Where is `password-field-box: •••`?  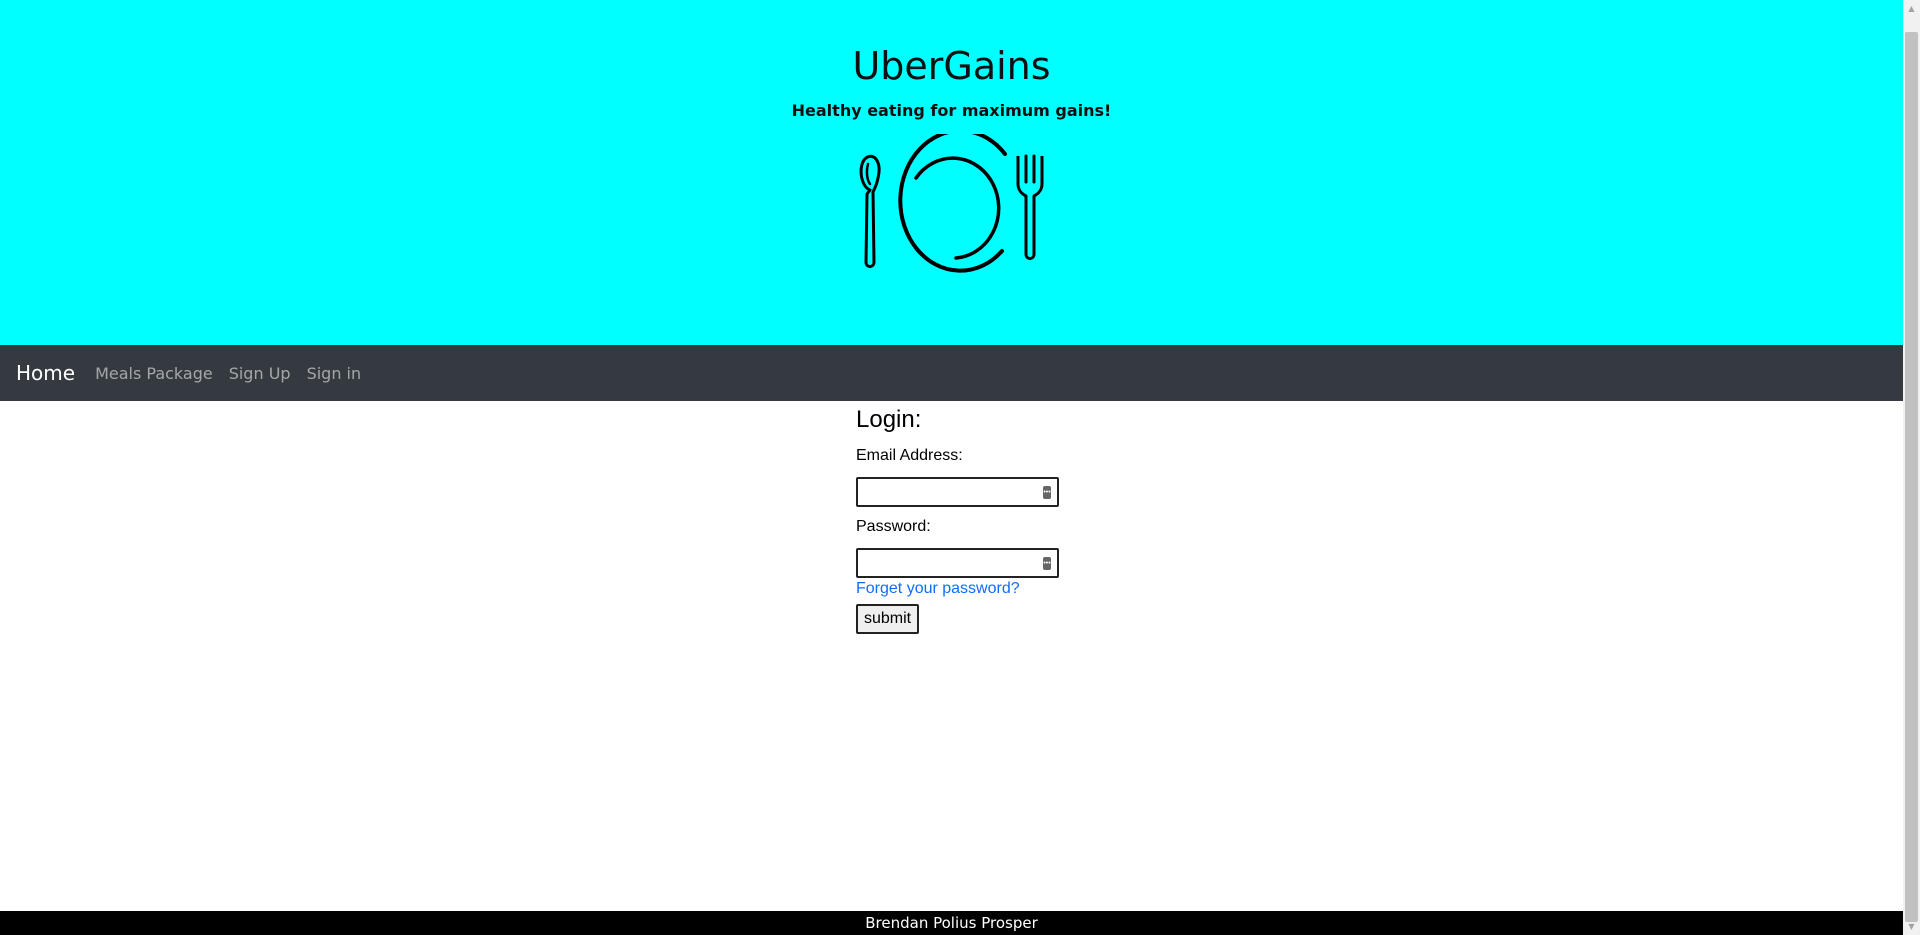
password-field-box: ••• is located at coordinates (957, 563).